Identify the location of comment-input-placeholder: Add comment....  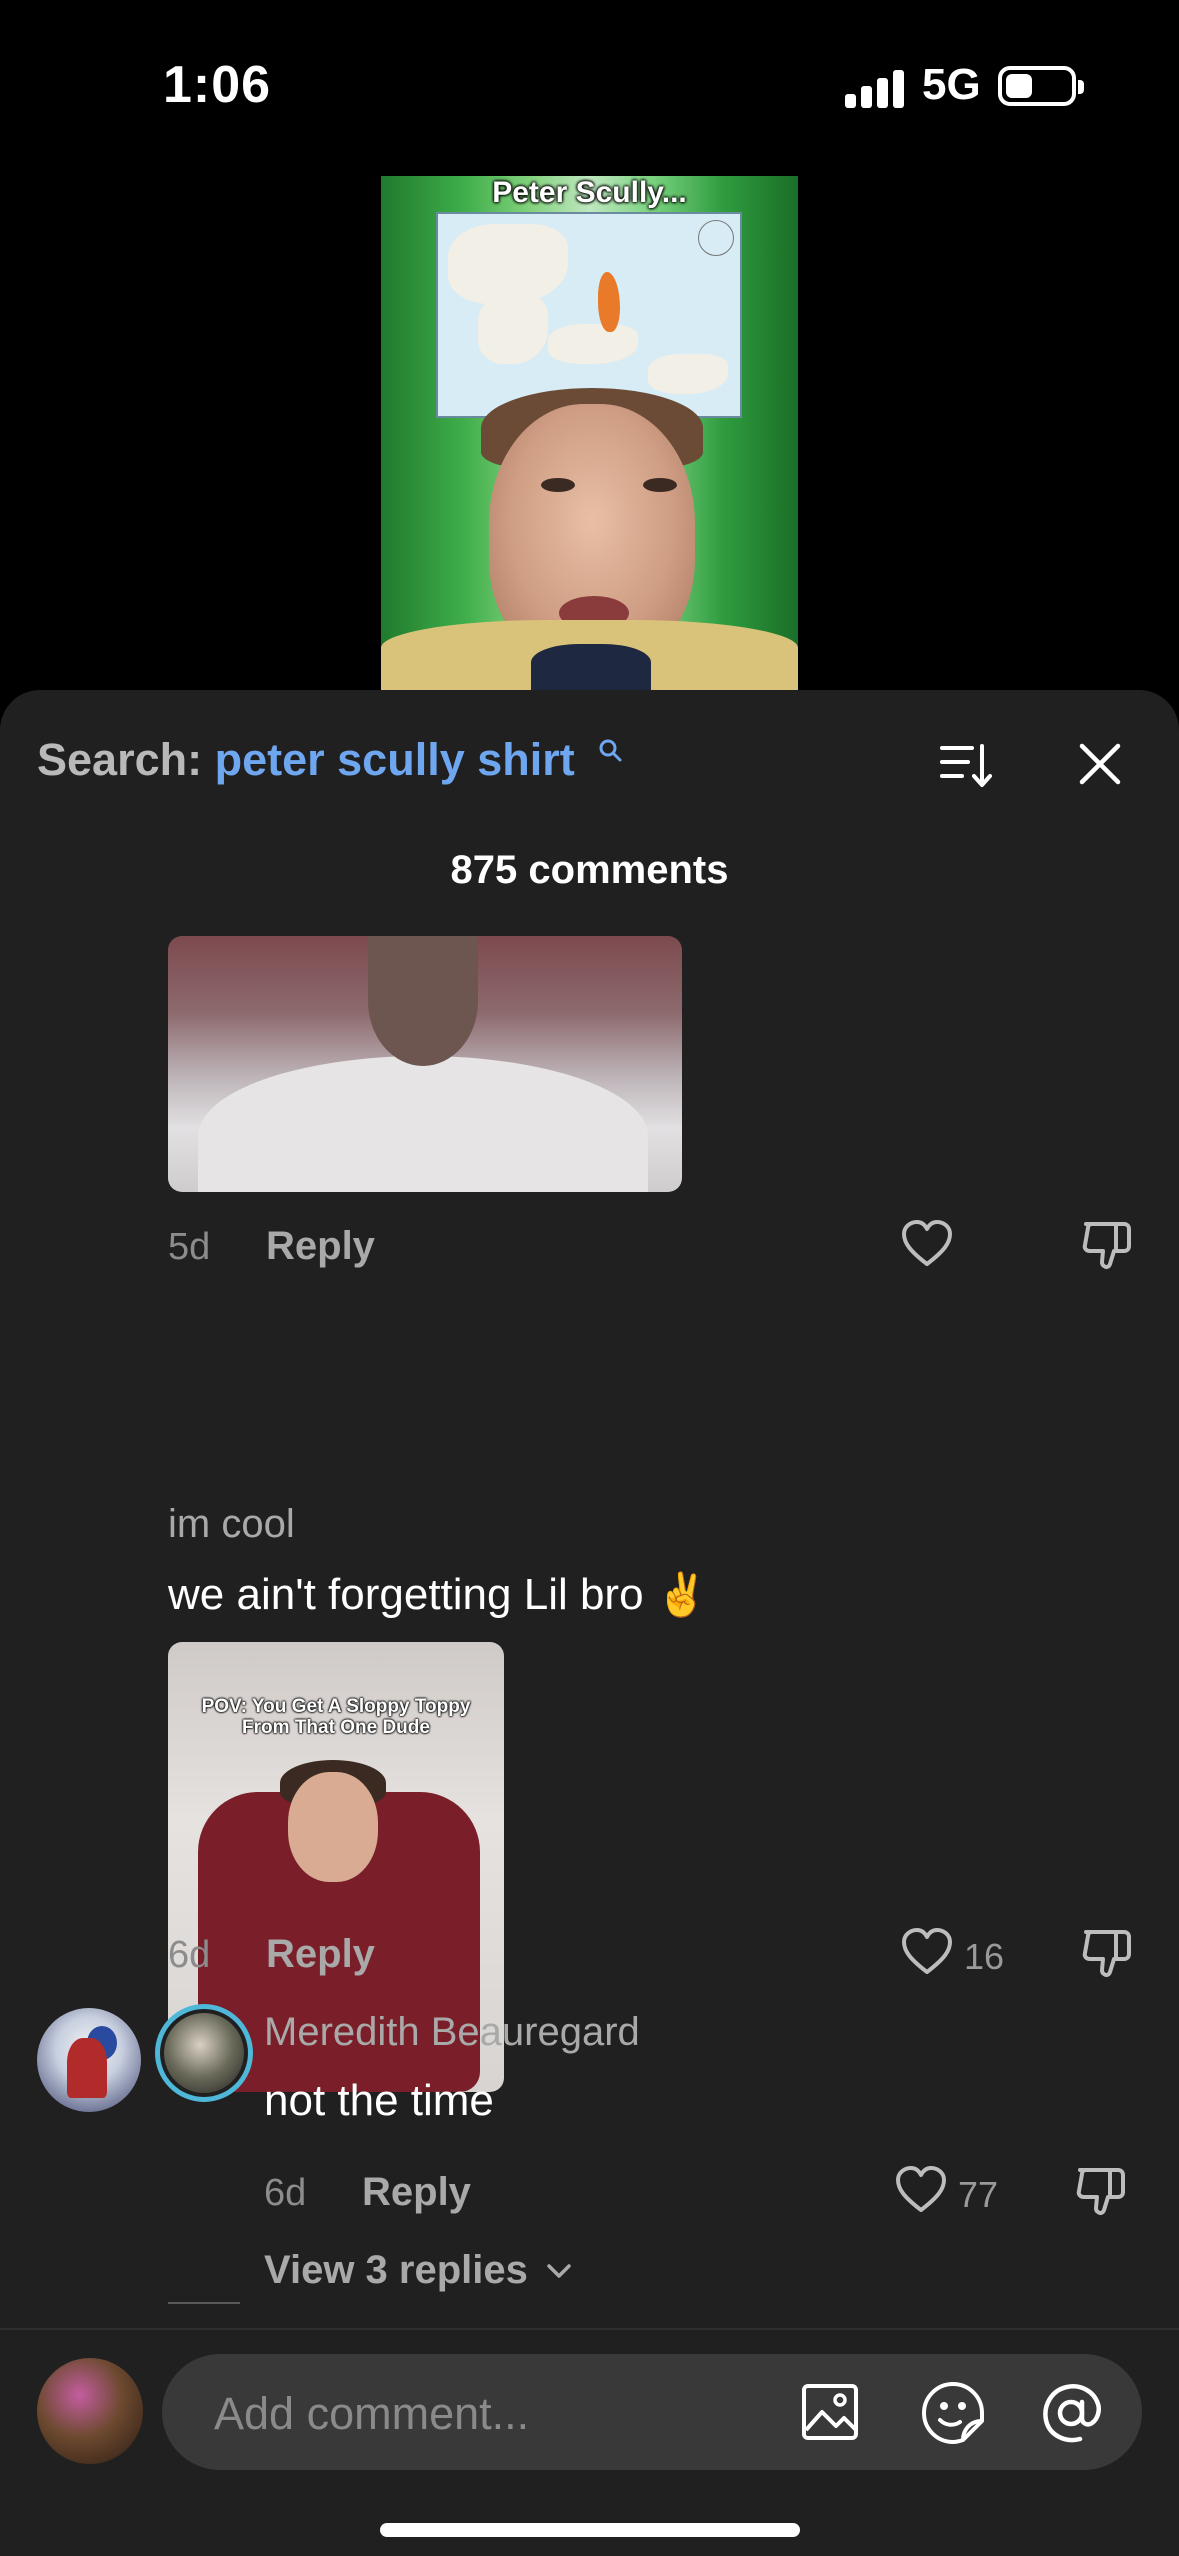
(371, 2414).